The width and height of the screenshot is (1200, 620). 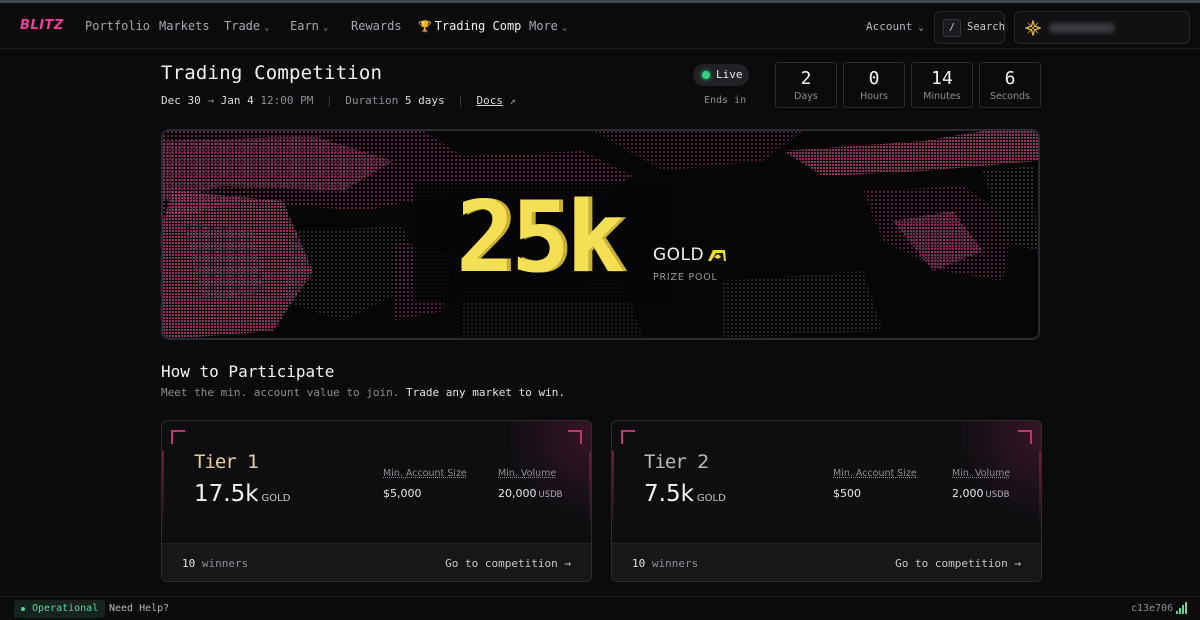 I want to click on winners-label: winners, so click(x=675, y=563).